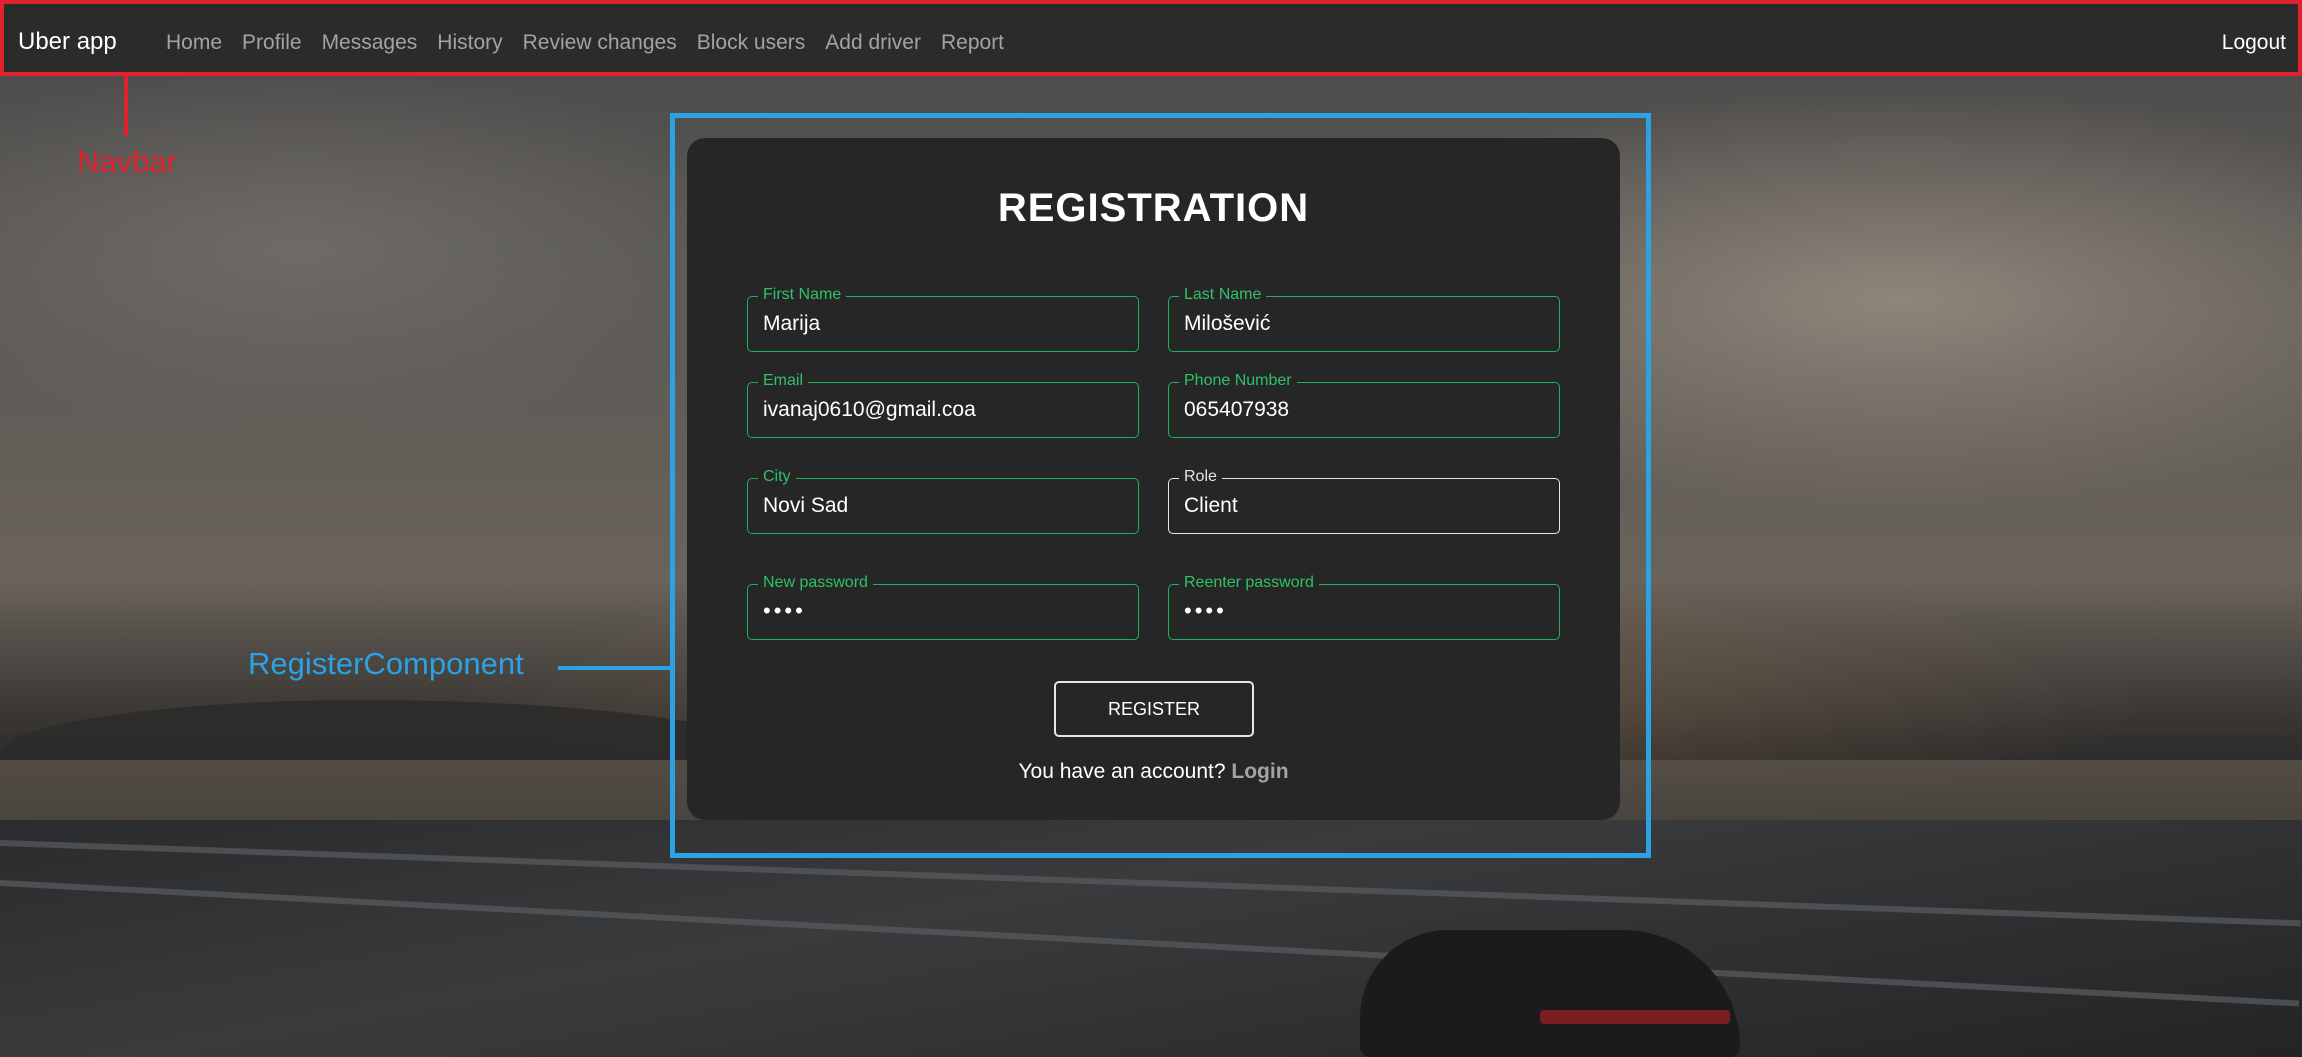 The height and width of the screenshot is (1057, 2302). What do you see at coordinates (784, 610) in the screenshot?
I see `new-password-value: ••••` at bounding box center [784, 610].